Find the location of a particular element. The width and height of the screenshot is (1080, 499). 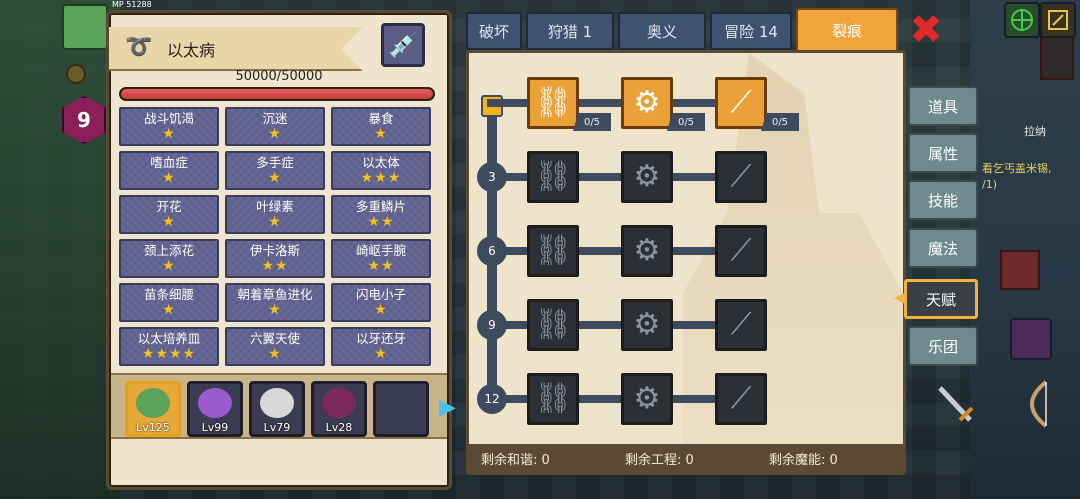

trait-name: 以太体 is located at coordinates (381, 162).